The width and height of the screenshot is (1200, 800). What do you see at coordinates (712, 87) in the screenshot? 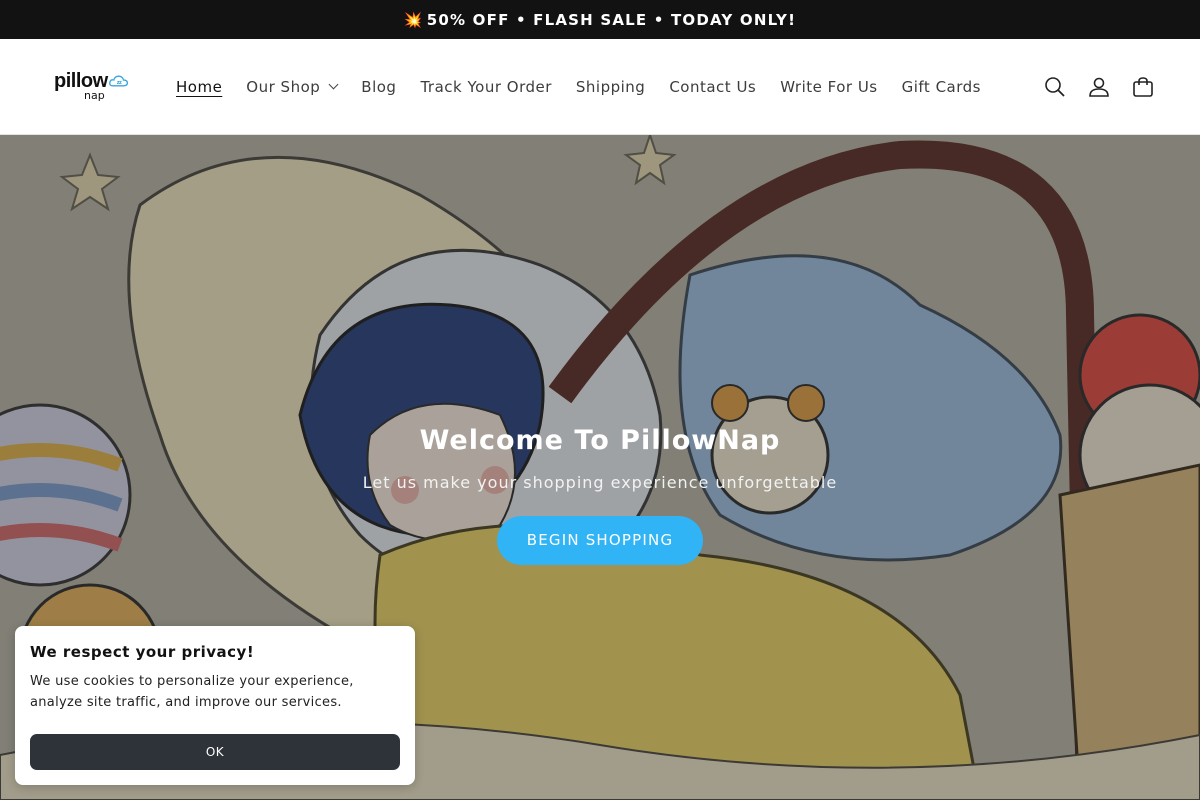
I see `nav-contact: Contact Us` at bounding box center [712, 87].